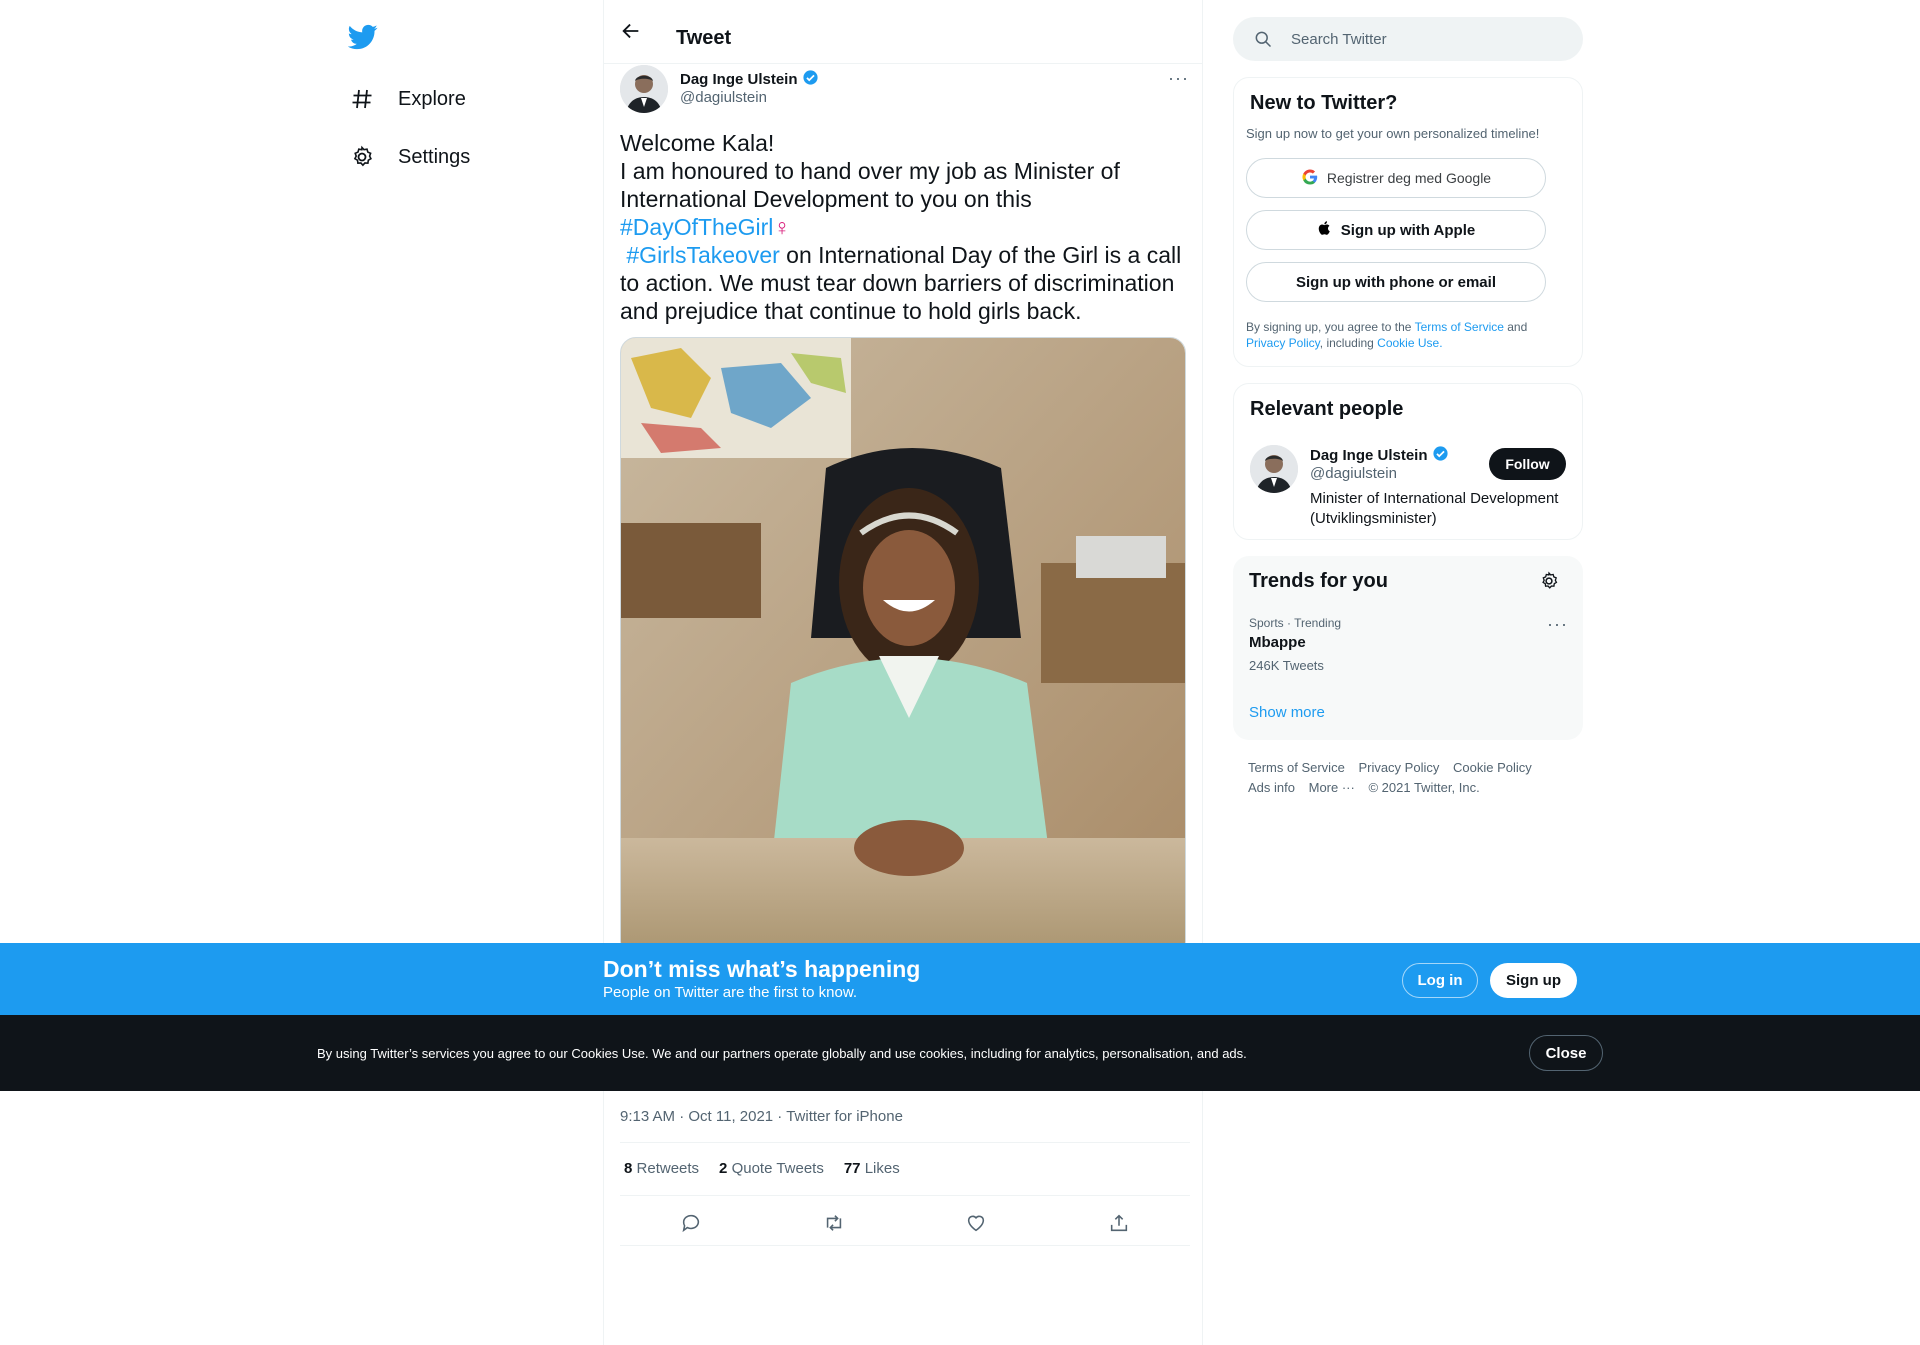 Image resolution: width=1920 pixels, height=1345 pixels. What do you see at coordinates (1296, 767) in the screenshot?
I see `footer-tos-link: Terms of Service` at bounding box center [1296, 767].